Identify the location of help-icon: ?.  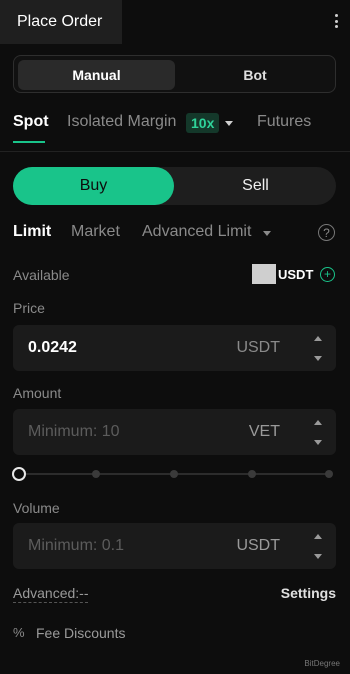
(326, 232).